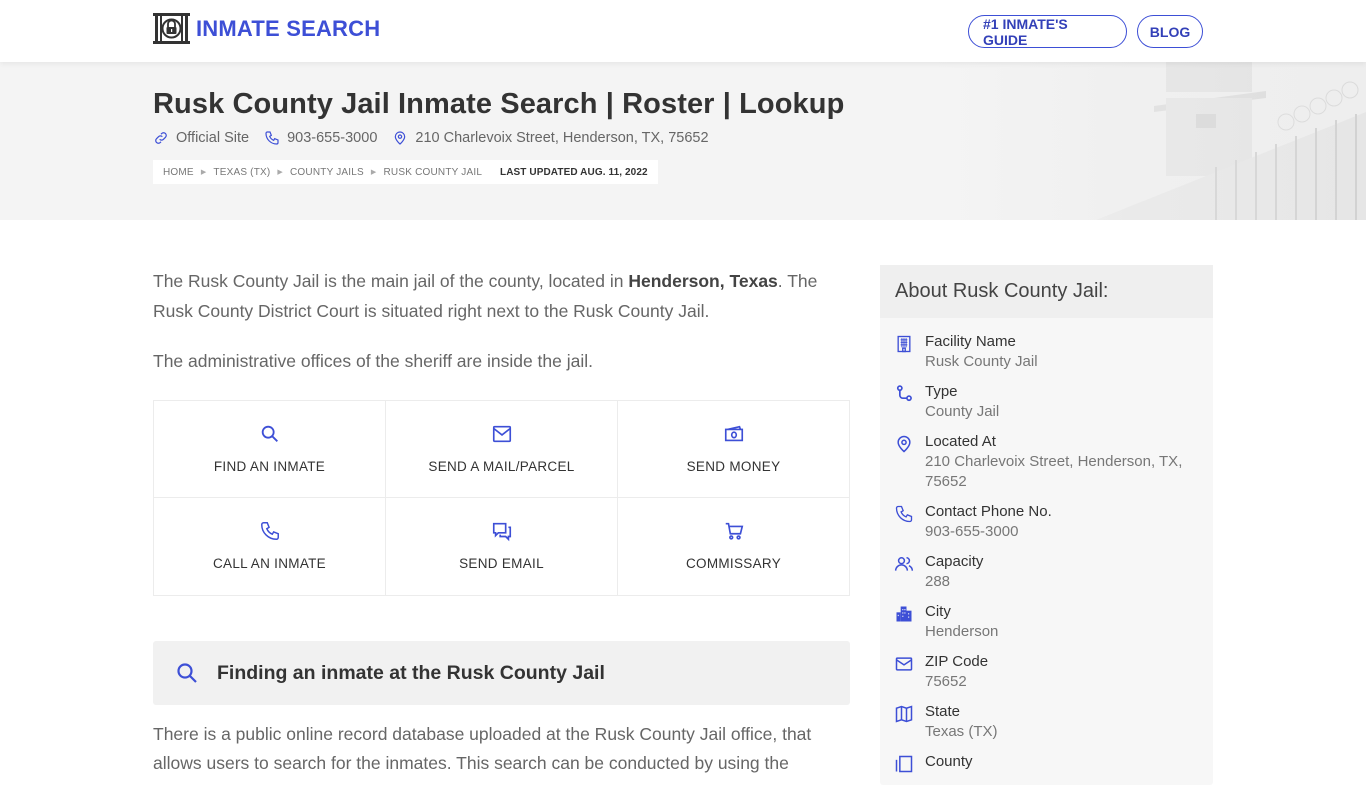 This screenshot has width=1366, height=785. I want to click on detail-label: Contact Phone No., so click(988, 511).